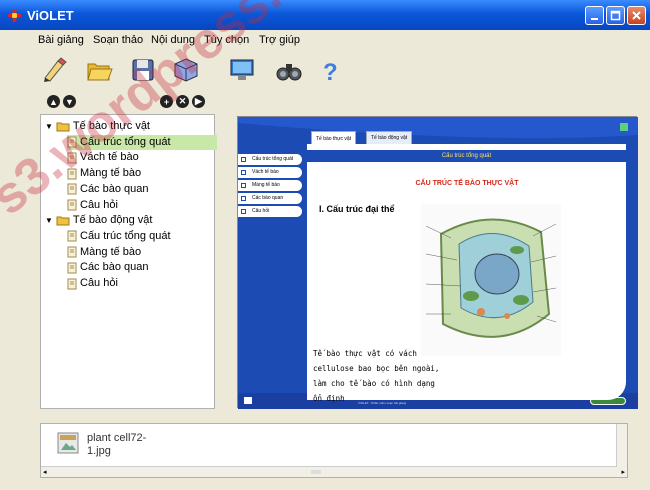  I want to click on help-icon: ?, so click(329, 70).